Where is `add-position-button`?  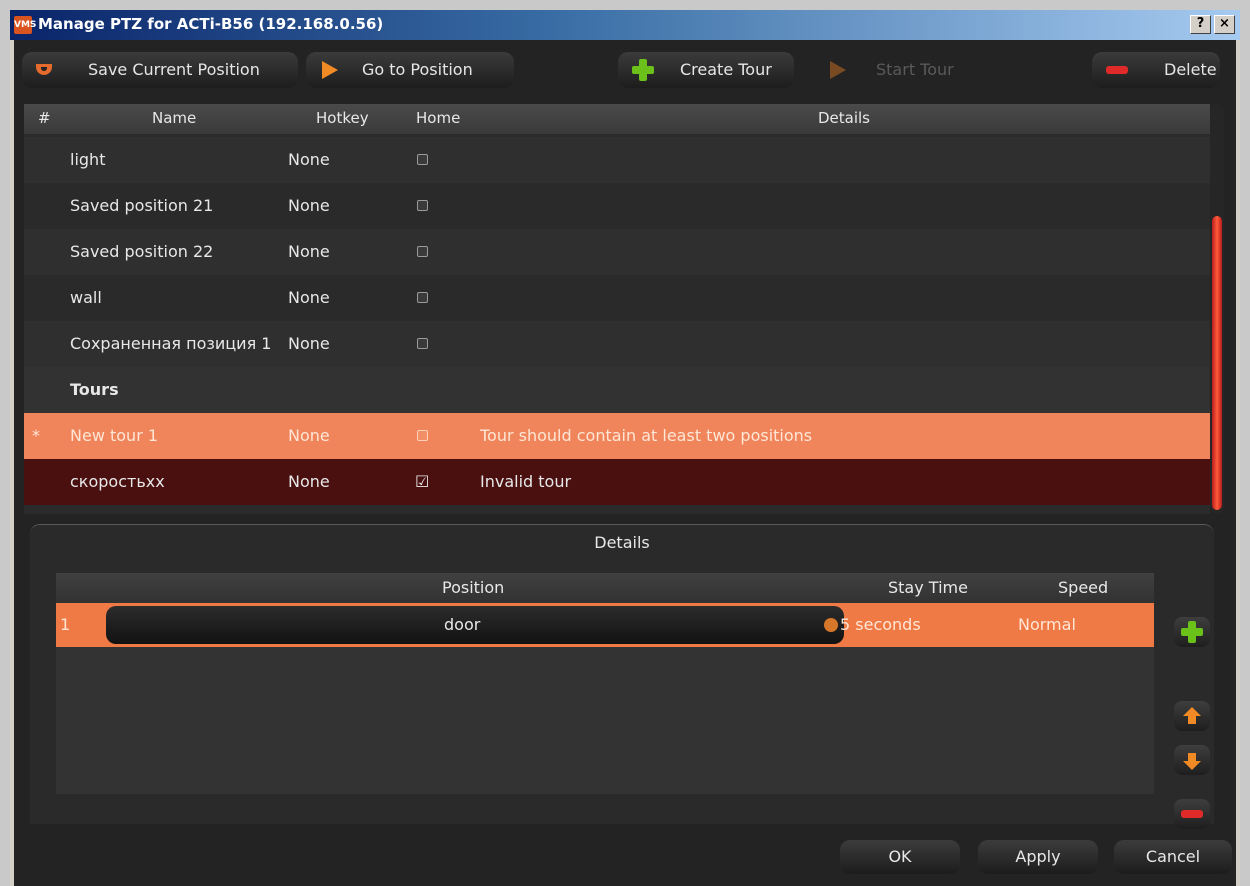 add-position-button is located at coordinates (1192, 632).